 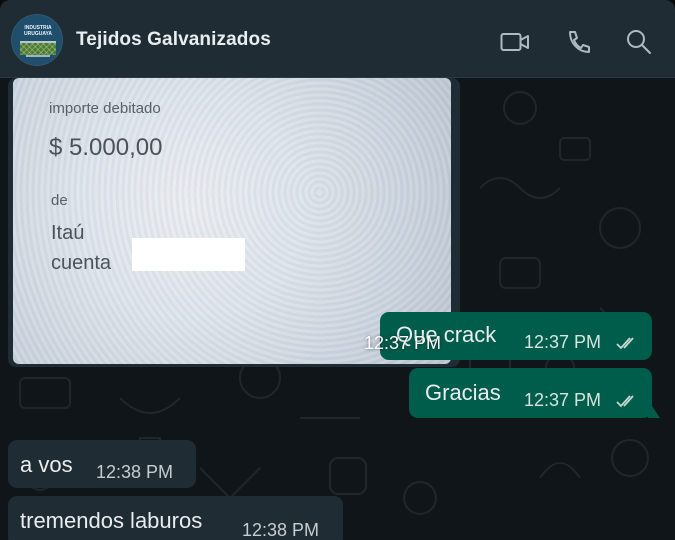 I want to click on message-text: a vos, so click(x=46, y=464).